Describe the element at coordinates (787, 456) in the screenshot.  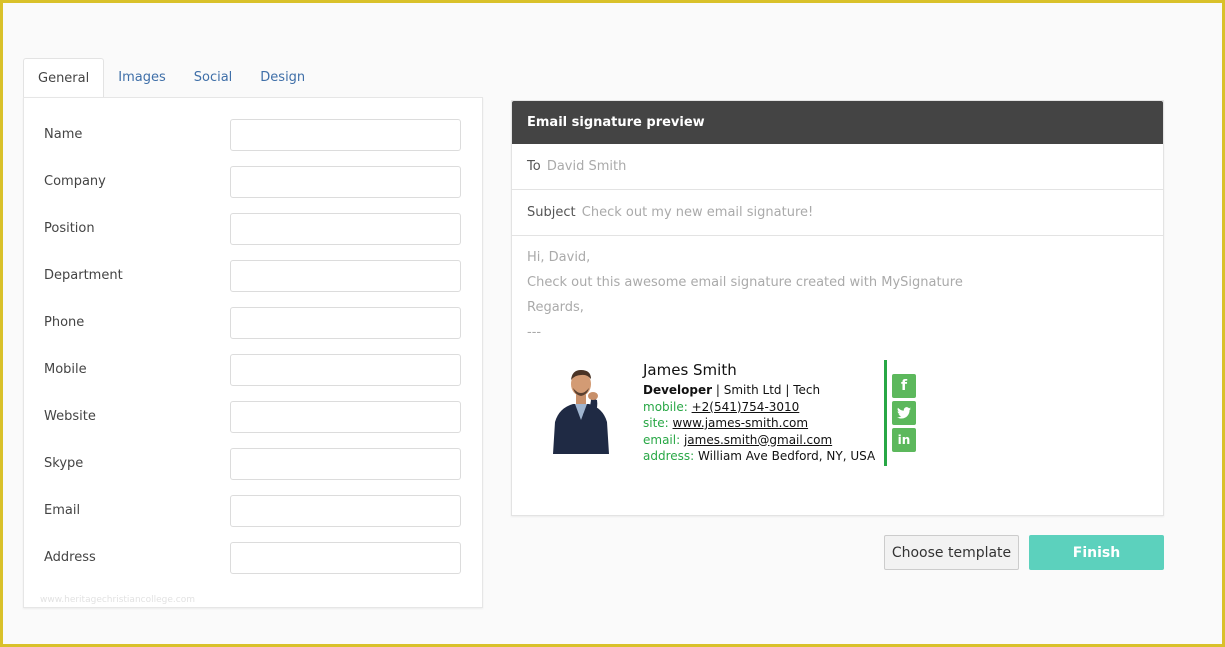
I see `address-value: William Ave Bedford, NY, USA` at that location.